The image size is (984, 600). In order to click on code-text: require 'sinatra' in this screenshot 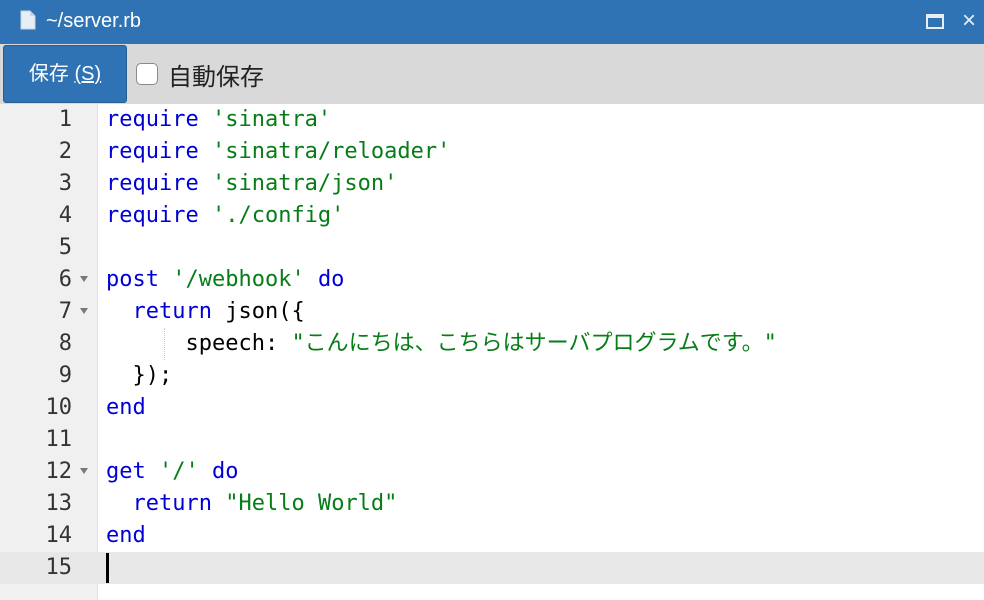, I will do `click(218, 120)`.